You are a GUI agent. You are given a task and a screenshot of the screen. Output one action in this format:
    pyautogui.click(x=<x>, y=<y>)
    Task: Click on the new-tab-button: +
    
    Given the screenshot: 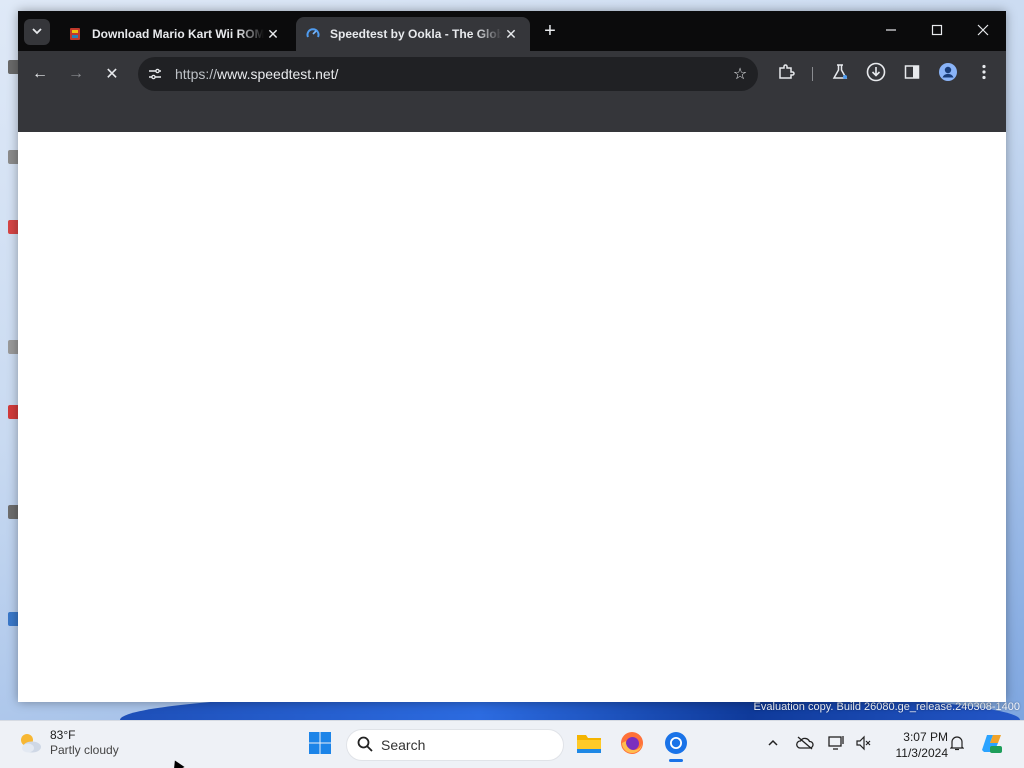 What is the action you would take?
    pyautogui.click(x=550, y=31)
    